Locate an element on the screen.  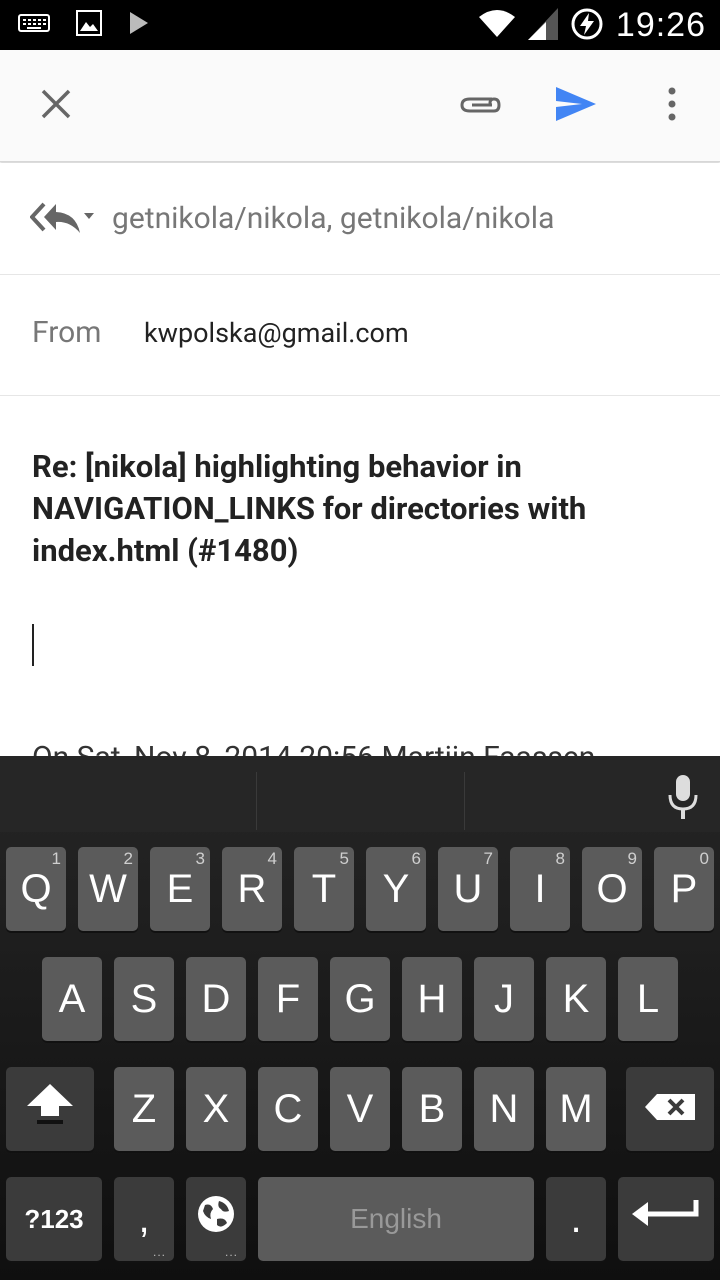
wifi-icon is located at coordinates (497, 26).